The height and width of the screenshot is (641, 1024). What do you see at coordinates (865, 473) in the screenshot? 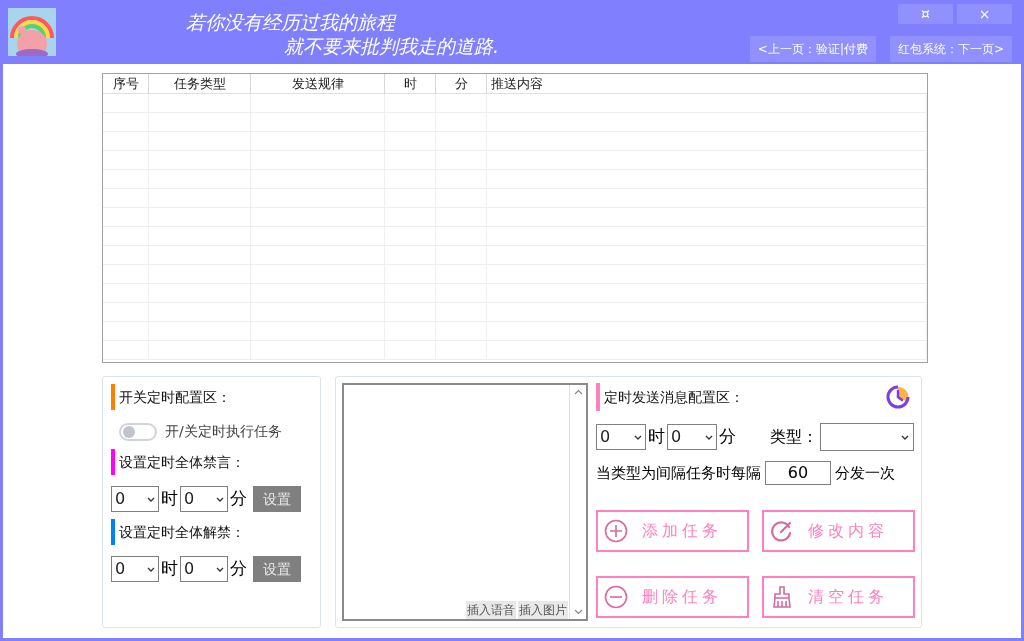
I see `interval-unit: 分发一次` at bounding box center [865, 473].